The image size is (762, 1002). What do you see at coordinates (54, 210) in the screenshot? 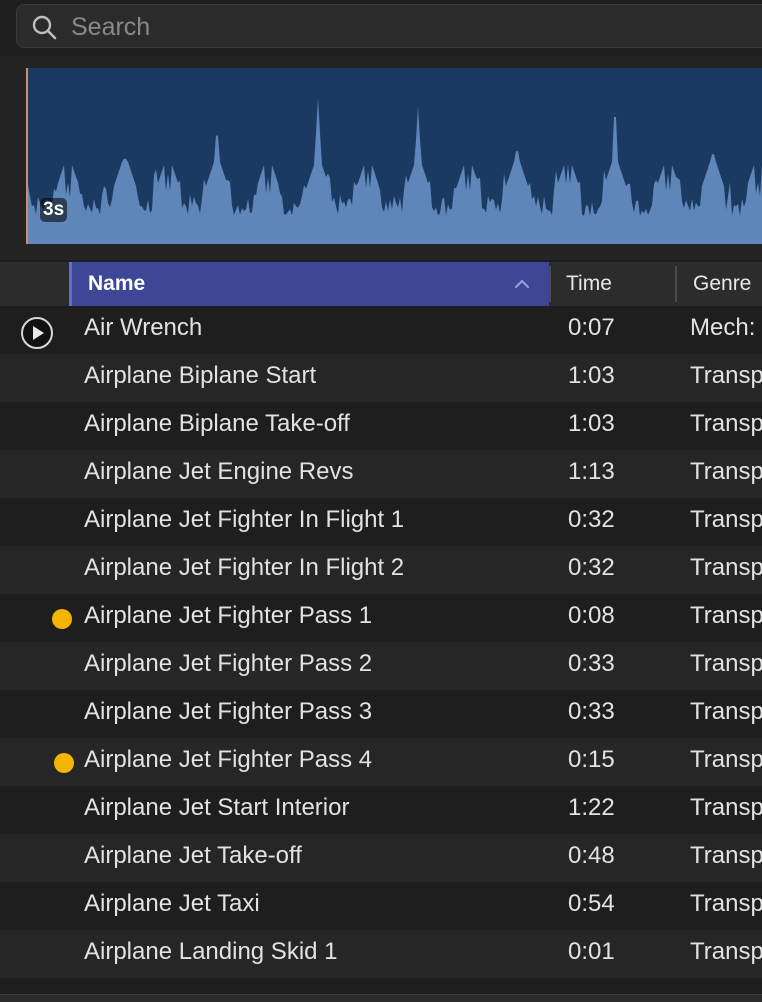
I see `duration-badge: 3s` at bounding box center [54, 210].